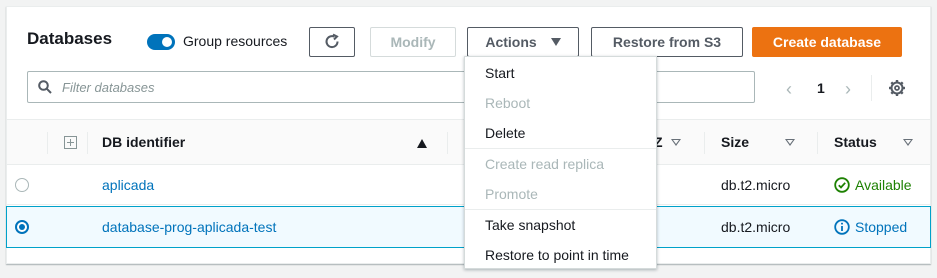 Image resolution: width=937 pixels, height=278 pixels. What do you see at coordinates (871, 88) in the screenshot?
I see `pager-divider` at bounding box center [871, 88].